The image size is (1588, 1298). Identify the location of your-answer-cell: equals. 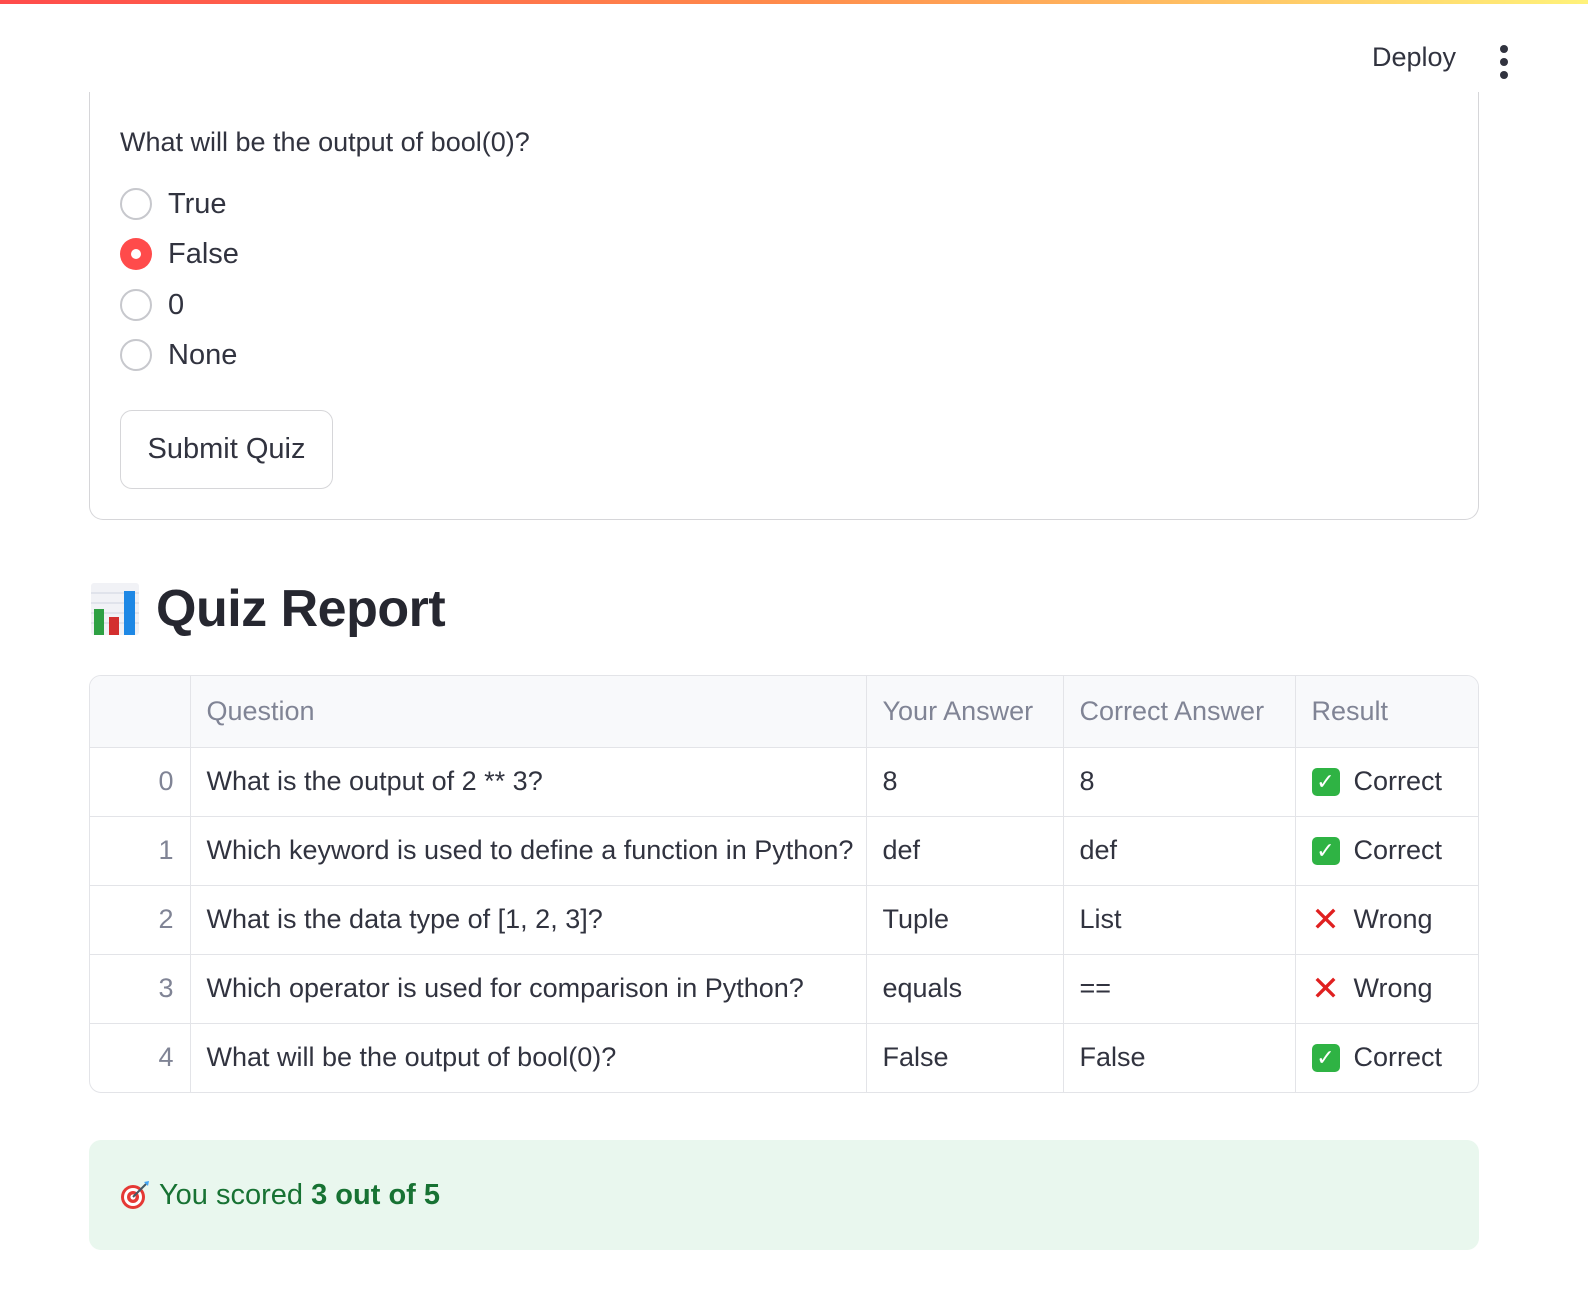
(965, 989).